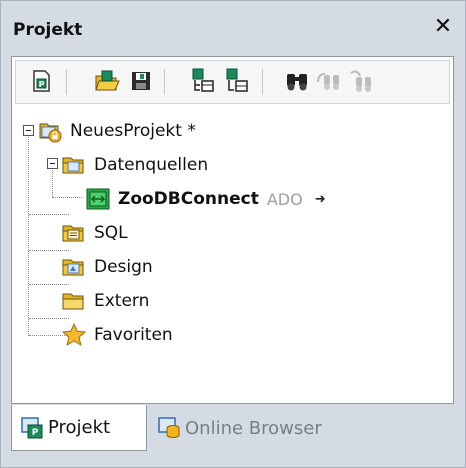 This screenshot has height=468, width=466. Describe the element at coordinates (320, 199) in the screenshot. I see `arrow-right-icon: ➜` at that location.